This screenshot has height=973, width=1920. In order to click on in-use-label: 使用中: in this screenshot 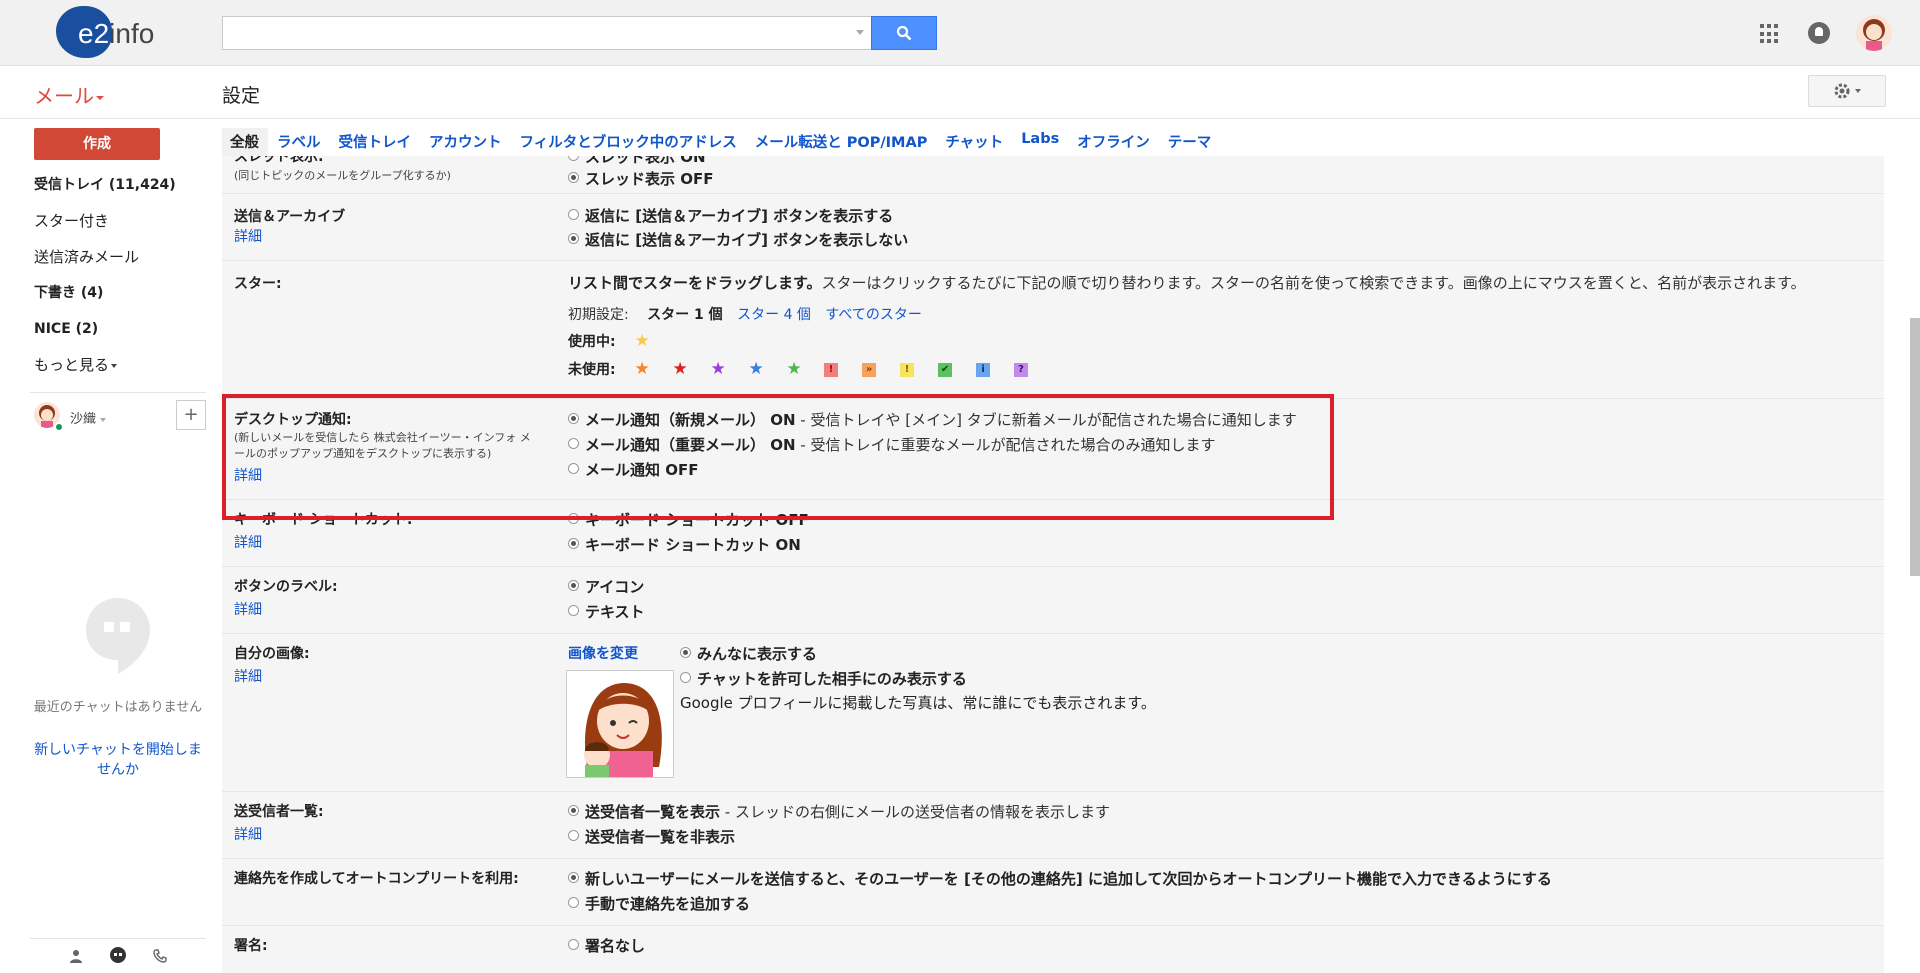, I will do `click(592, 342)`.